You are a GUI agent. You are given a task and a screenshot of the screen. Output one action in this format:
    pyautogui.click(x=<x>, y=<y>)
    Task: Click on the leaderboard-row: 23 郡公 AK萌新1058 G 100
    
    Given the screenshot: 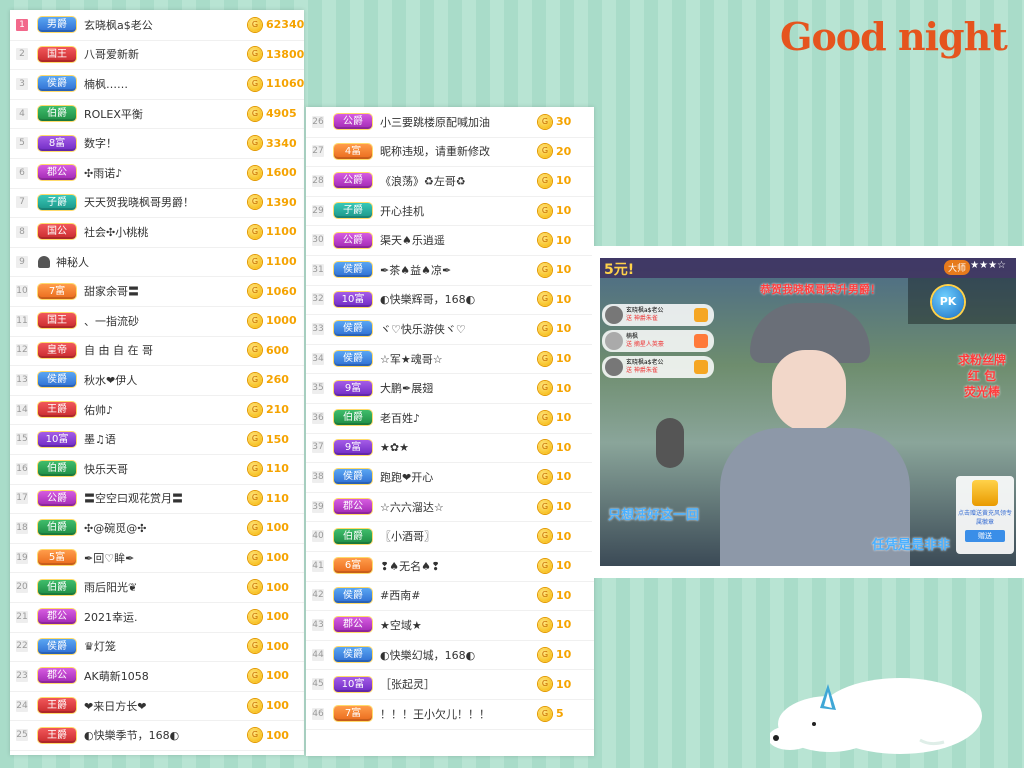 What is the action you would take?
    pyautogui.click(x=157, y=676)
    